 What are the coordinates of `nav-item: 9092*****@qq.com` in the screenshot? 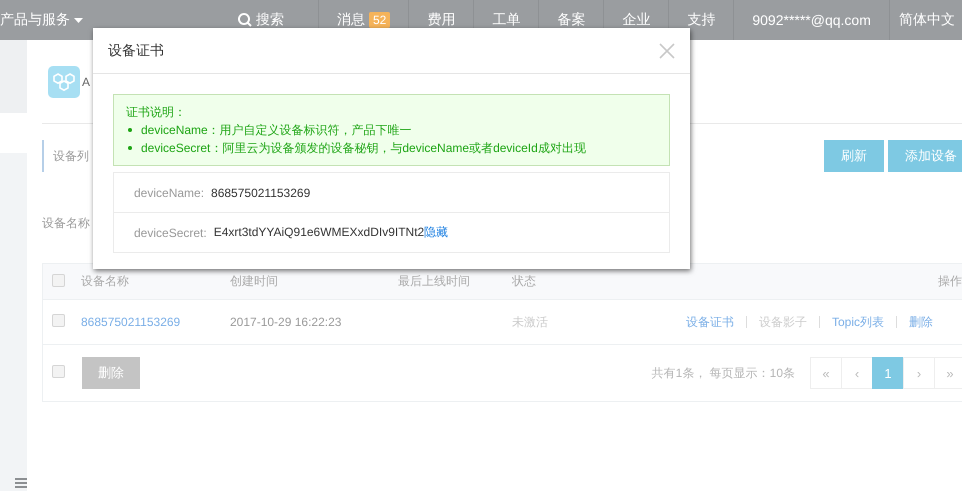 It's located at (811, 20).